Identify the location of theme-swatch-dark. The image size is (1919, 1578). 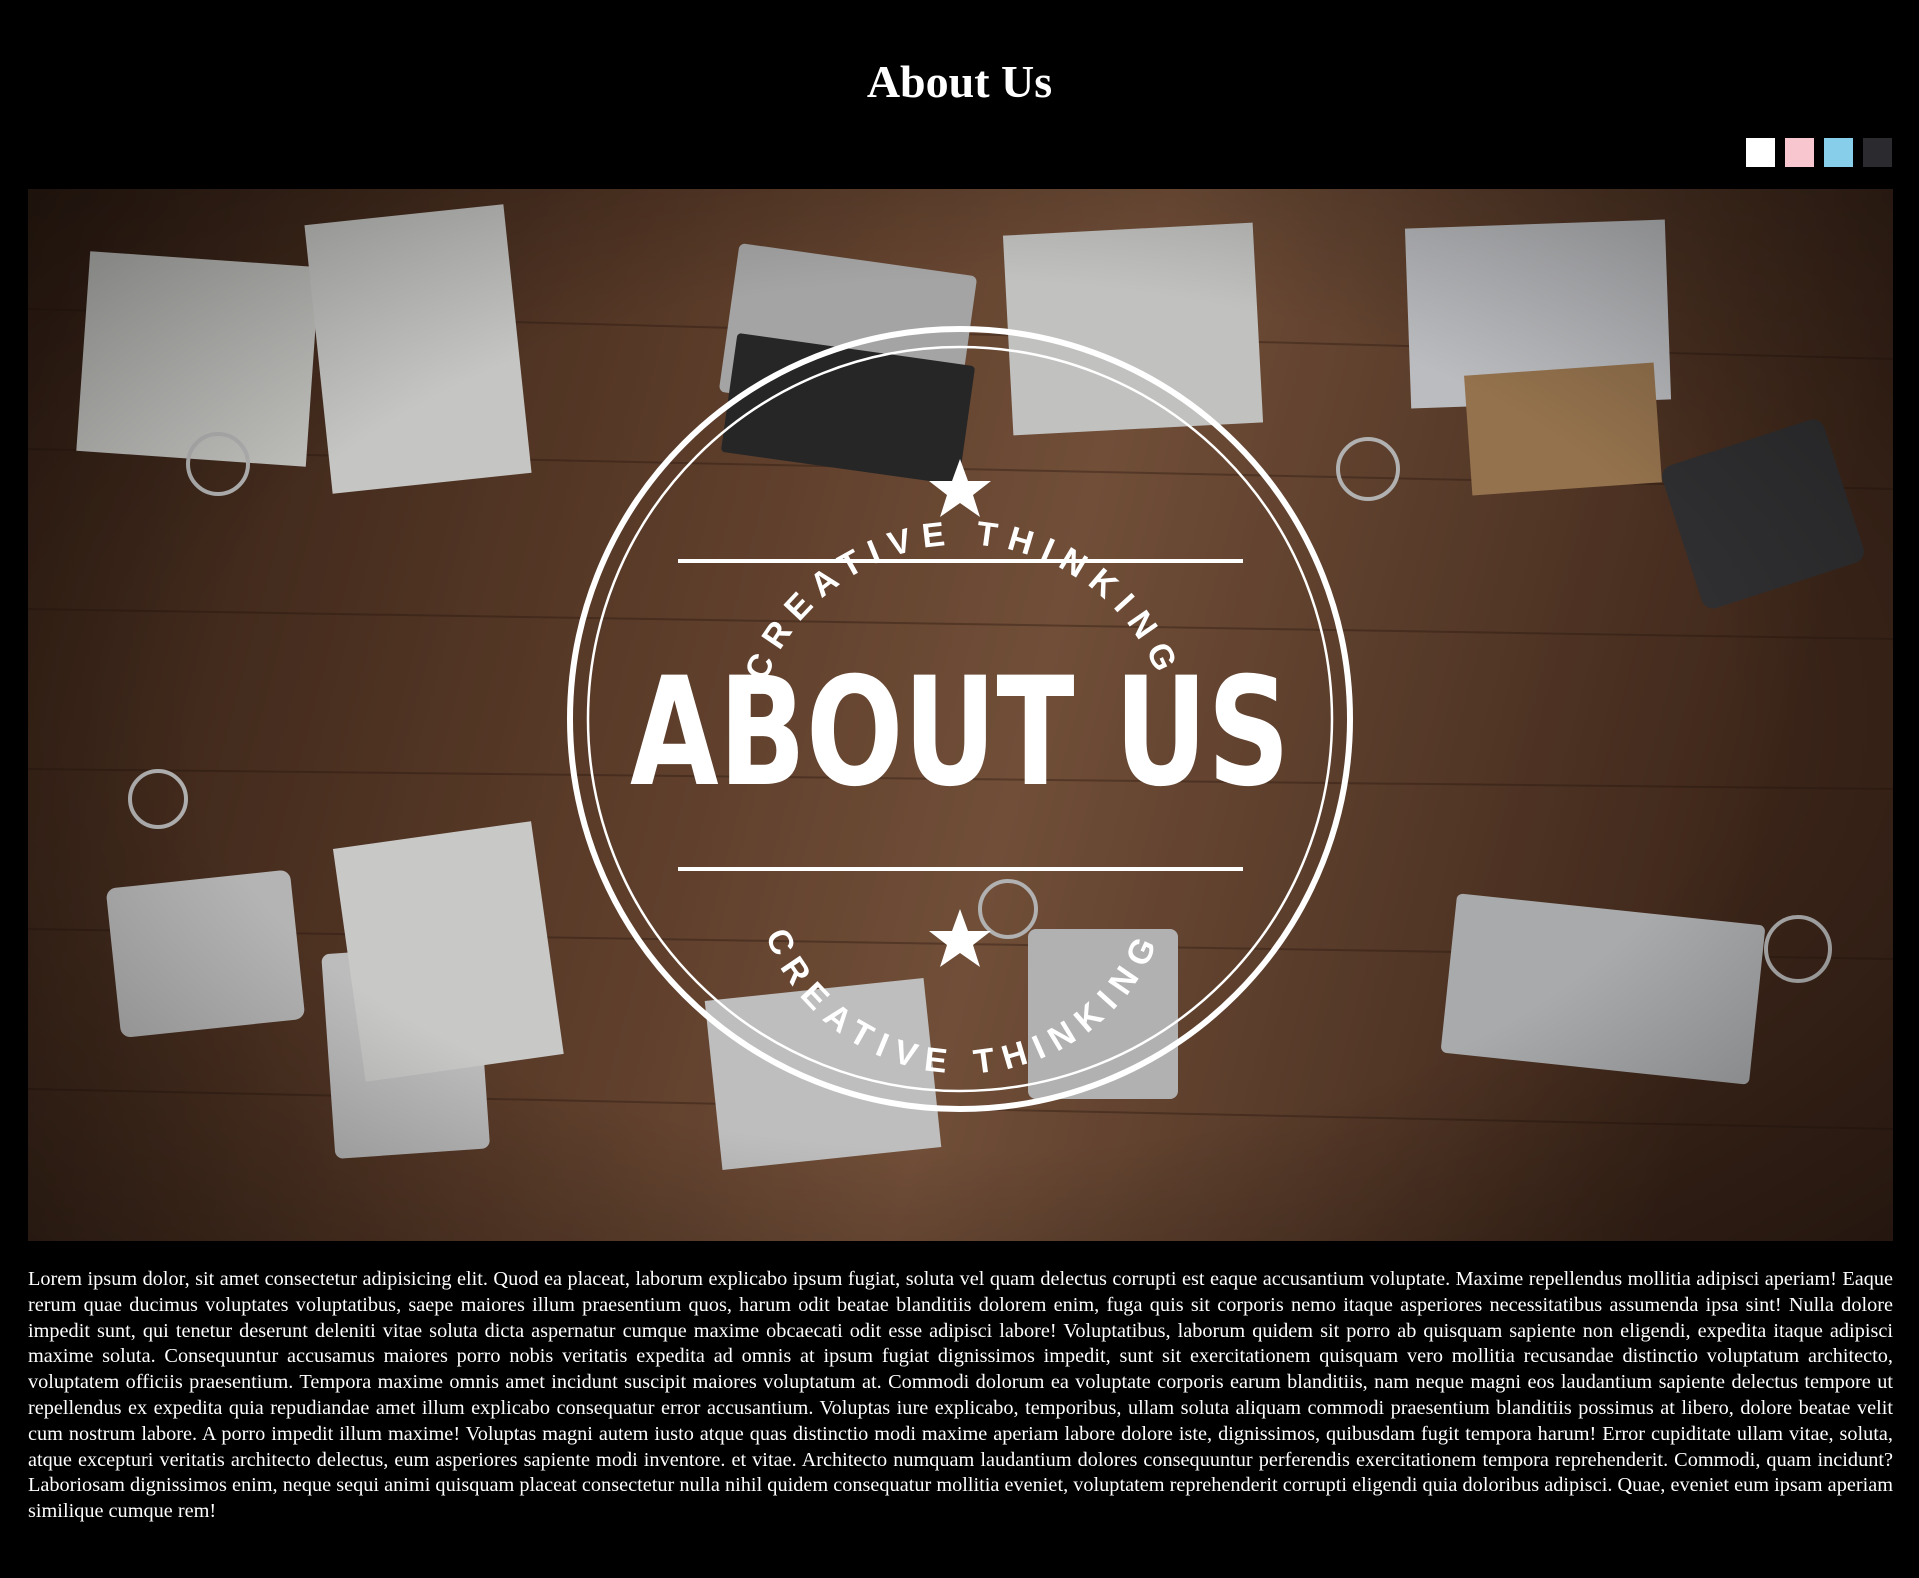
(1877, 152).